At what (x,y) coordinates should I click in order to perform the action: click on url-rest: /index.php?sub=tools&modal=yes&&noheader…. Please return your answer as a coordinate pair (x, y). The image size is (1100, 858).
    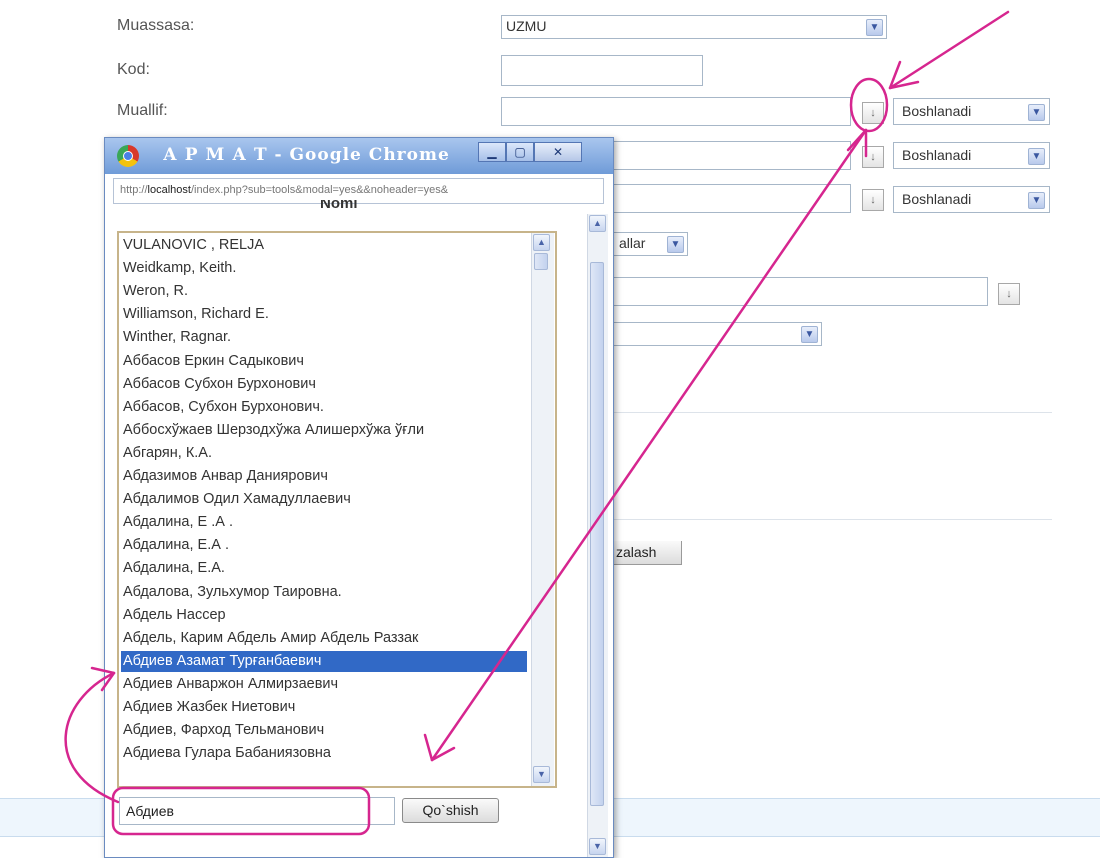
    Looking at the image, I should click on (319, 190).